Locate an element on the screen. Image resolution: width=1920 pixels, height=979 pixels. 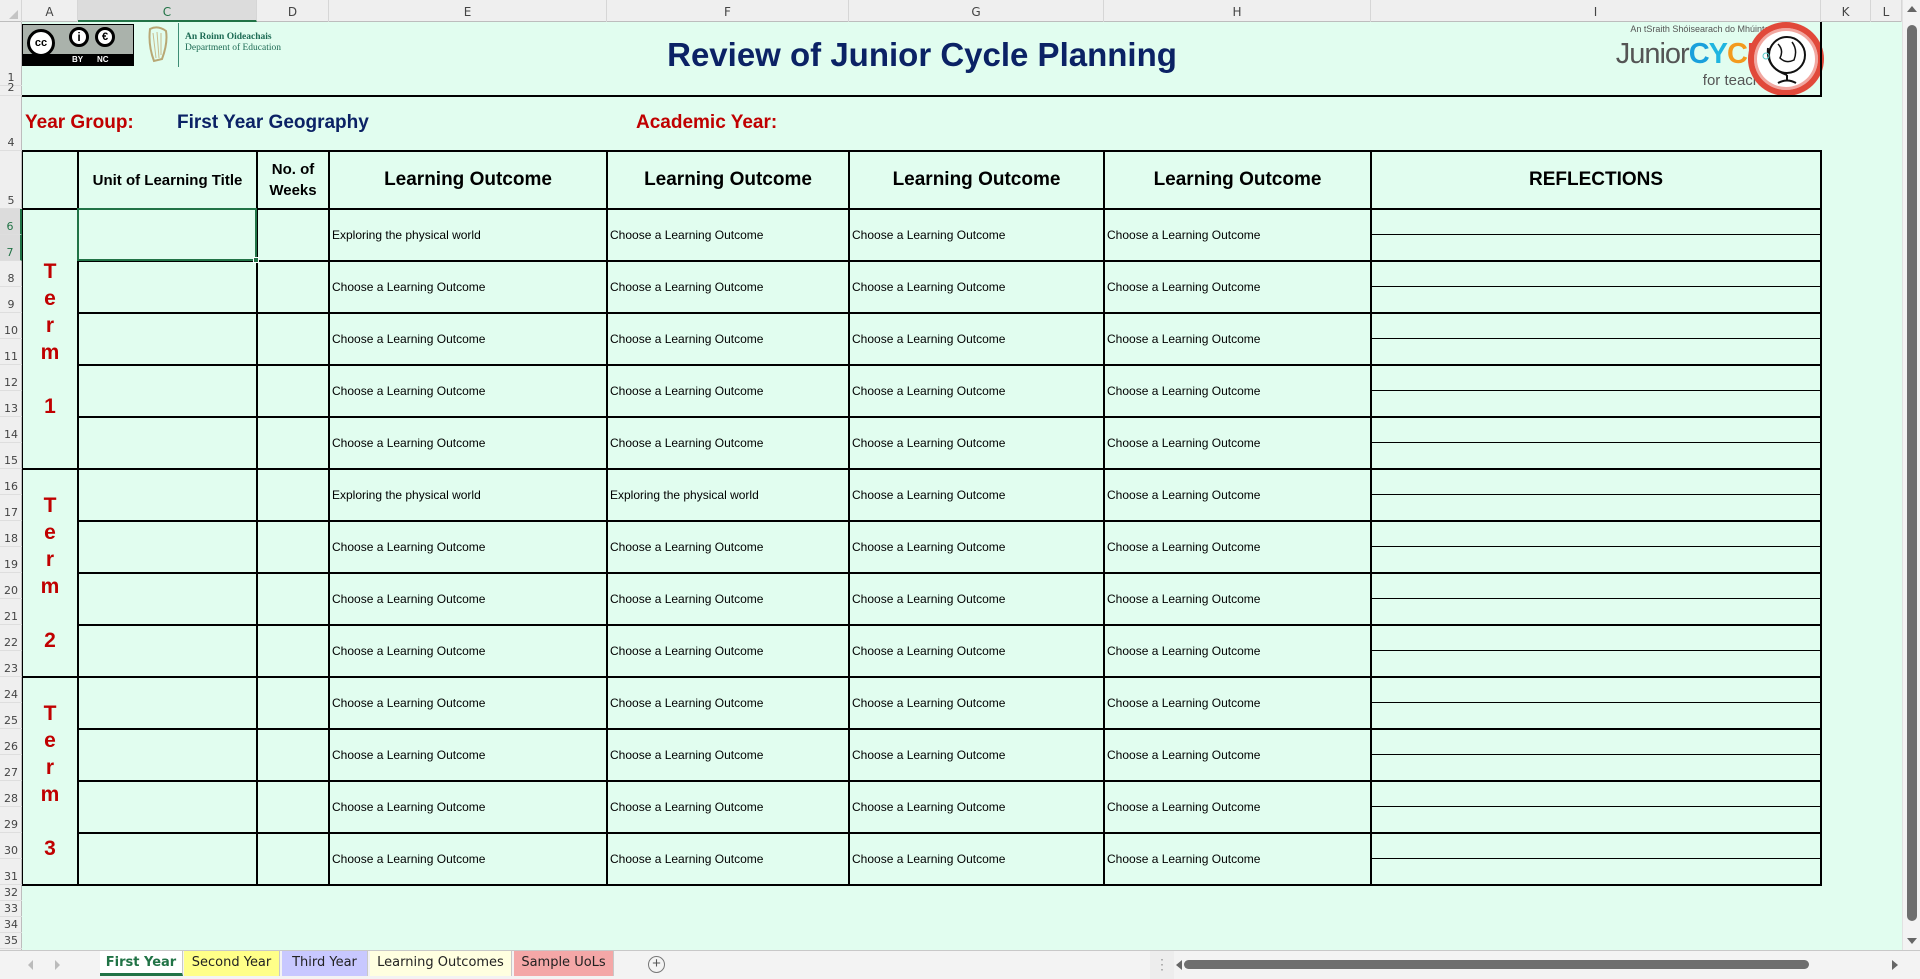
selected-cell-C6 is located at coordinates (168, 235).